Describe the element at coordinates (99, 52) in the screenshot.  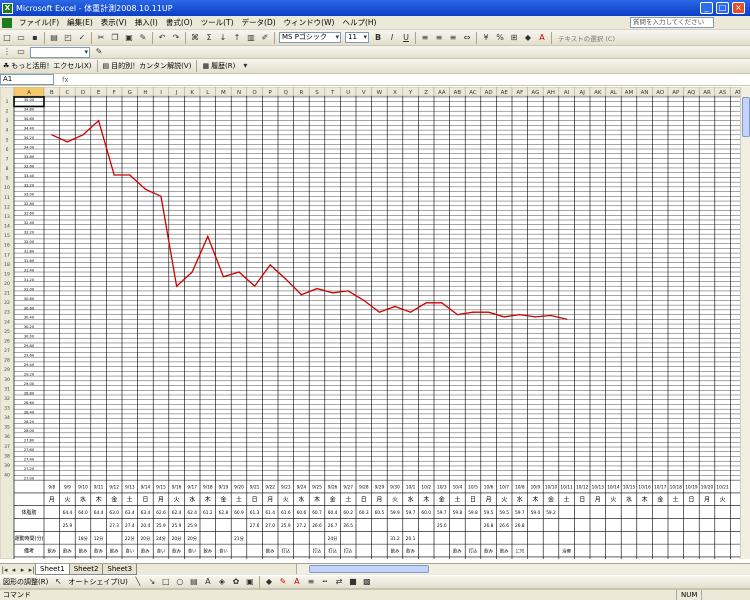
I see `pen-icon: ✎` at that location.